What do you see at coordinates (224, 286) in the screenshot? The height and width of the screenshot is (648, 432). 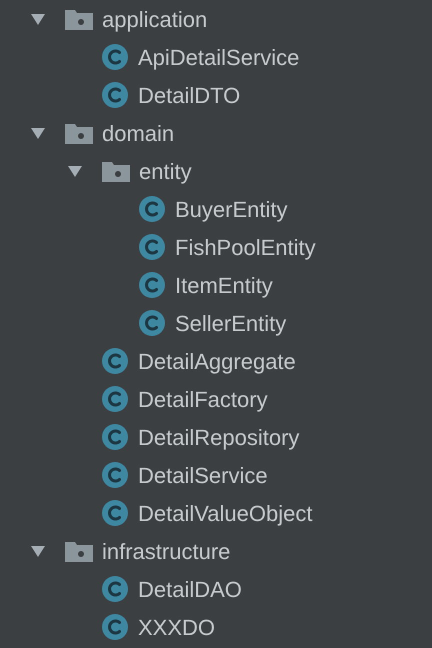 I see `class-label: ItemEntity` at bounding box center [224, 286].